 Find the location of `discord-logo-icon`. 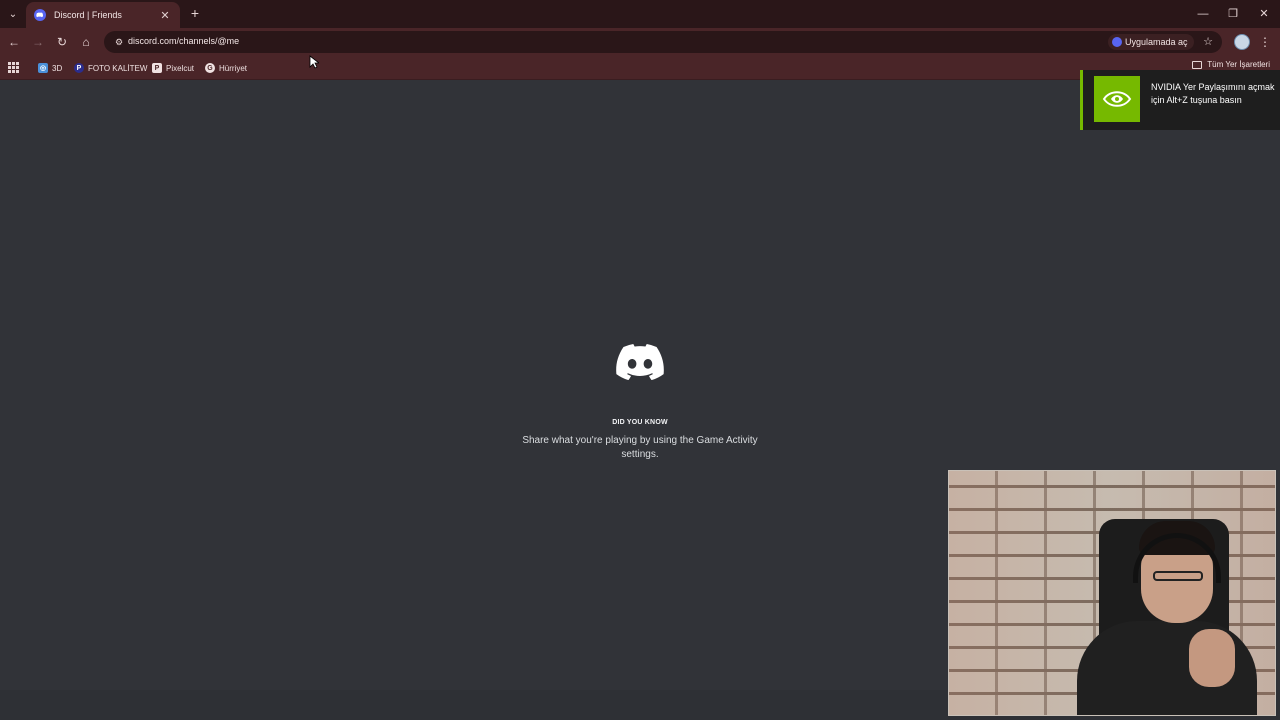

discord-logo-icon is located at coordinates (640, 362).